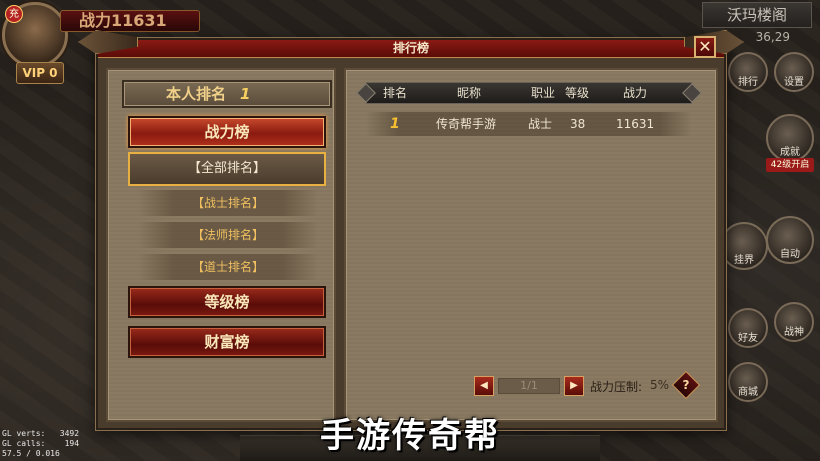 The image size is (820, 461). Describe the element at coordinates (748, 328) in the screenshot. I see `friends-side-icon: 好友` at that location.